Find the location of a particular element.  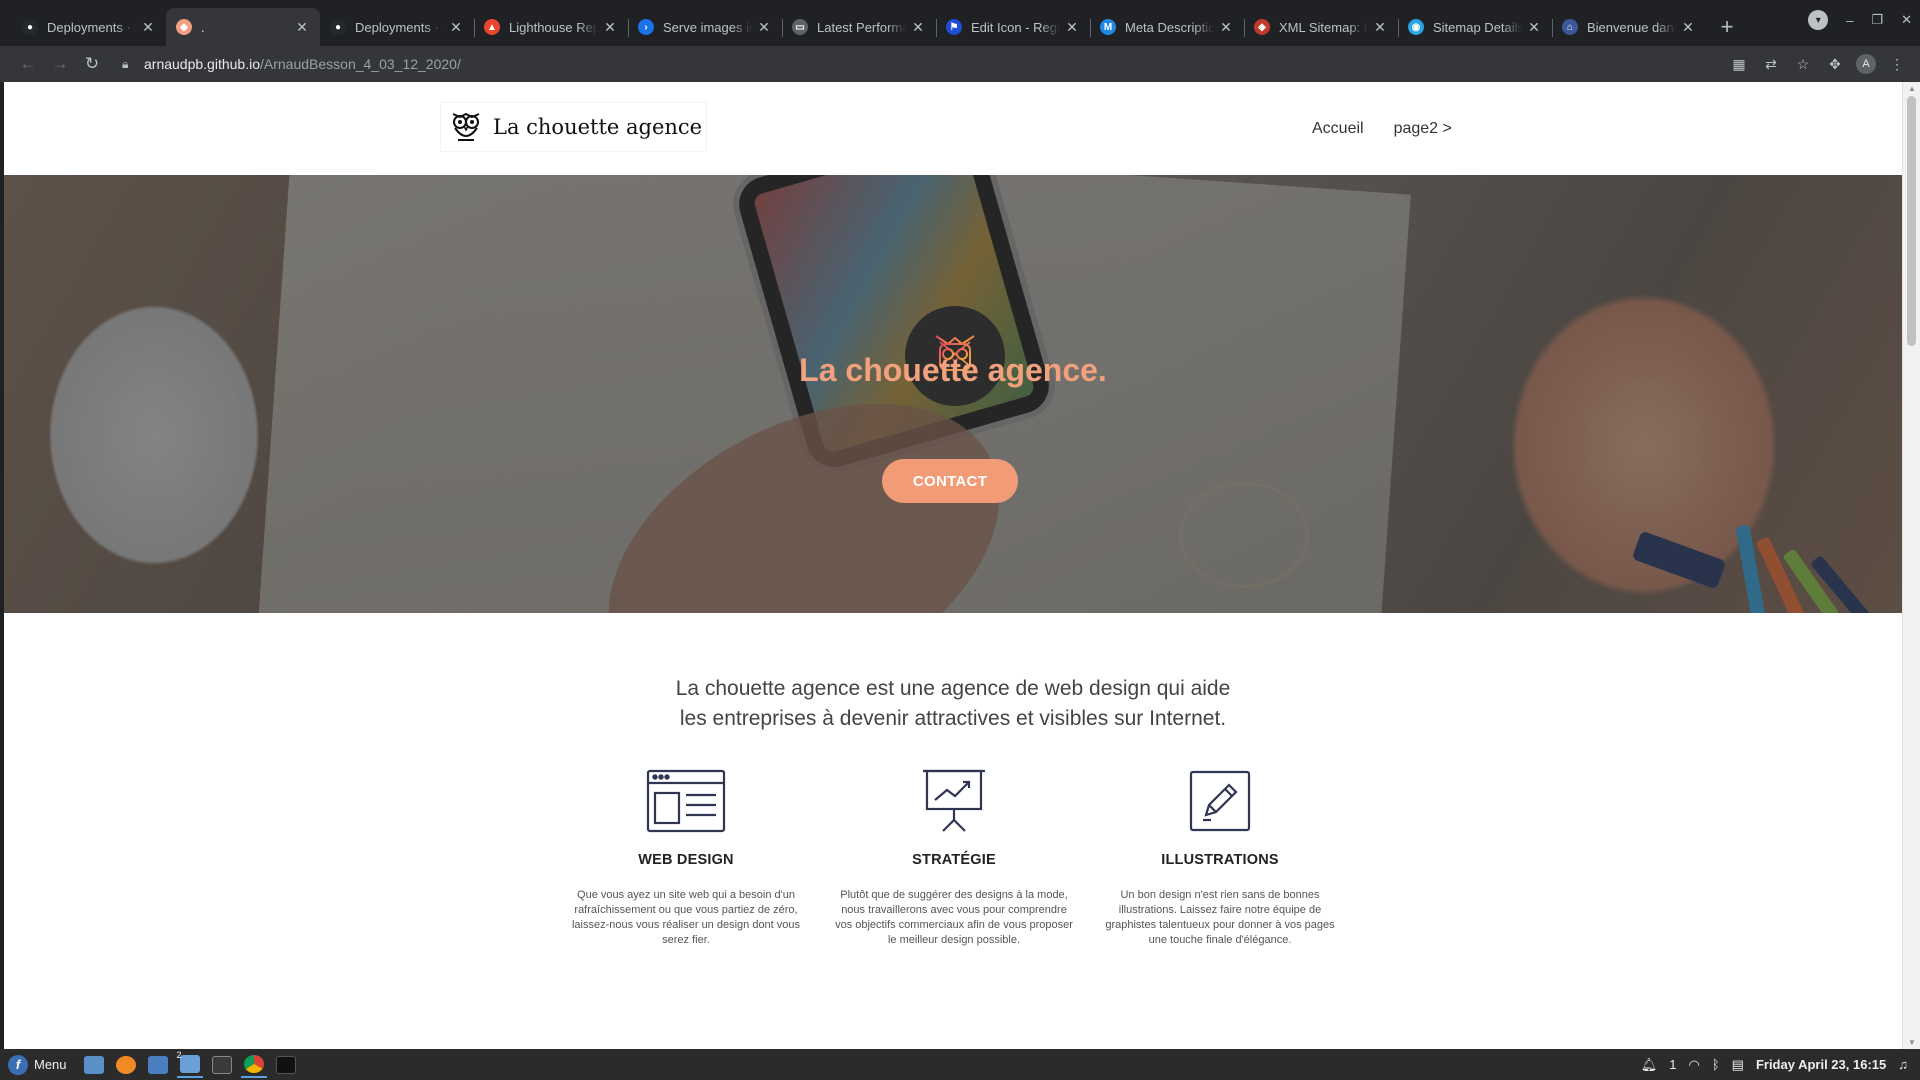

owl-logo-icon is located at coordinates (466, 127).